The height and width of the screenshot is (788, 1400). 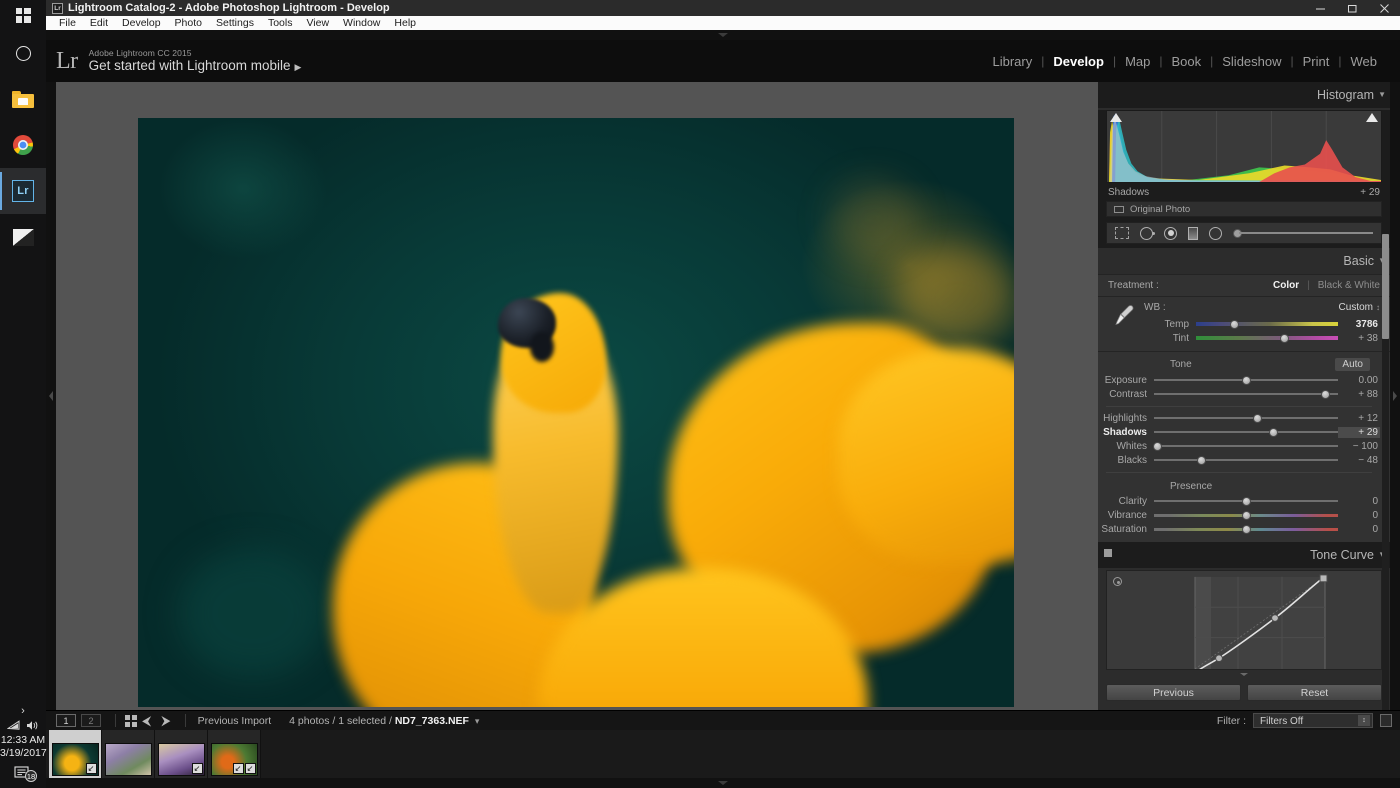 What do you see at coordinates (1239, 446) in the screenshot?
I see `slider-whites: Whites − 100` at bounding box center [1239, 446].